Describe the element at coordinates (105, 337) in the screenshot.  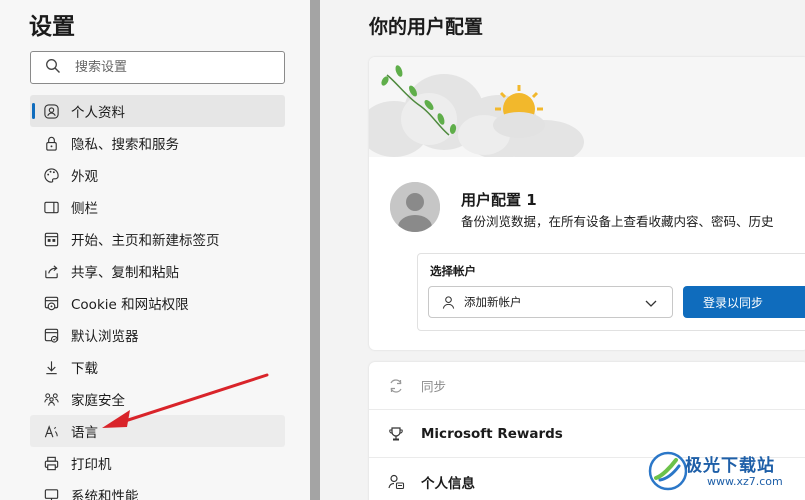
I see `sidebar-item-label: 默认浏览器` at that location.